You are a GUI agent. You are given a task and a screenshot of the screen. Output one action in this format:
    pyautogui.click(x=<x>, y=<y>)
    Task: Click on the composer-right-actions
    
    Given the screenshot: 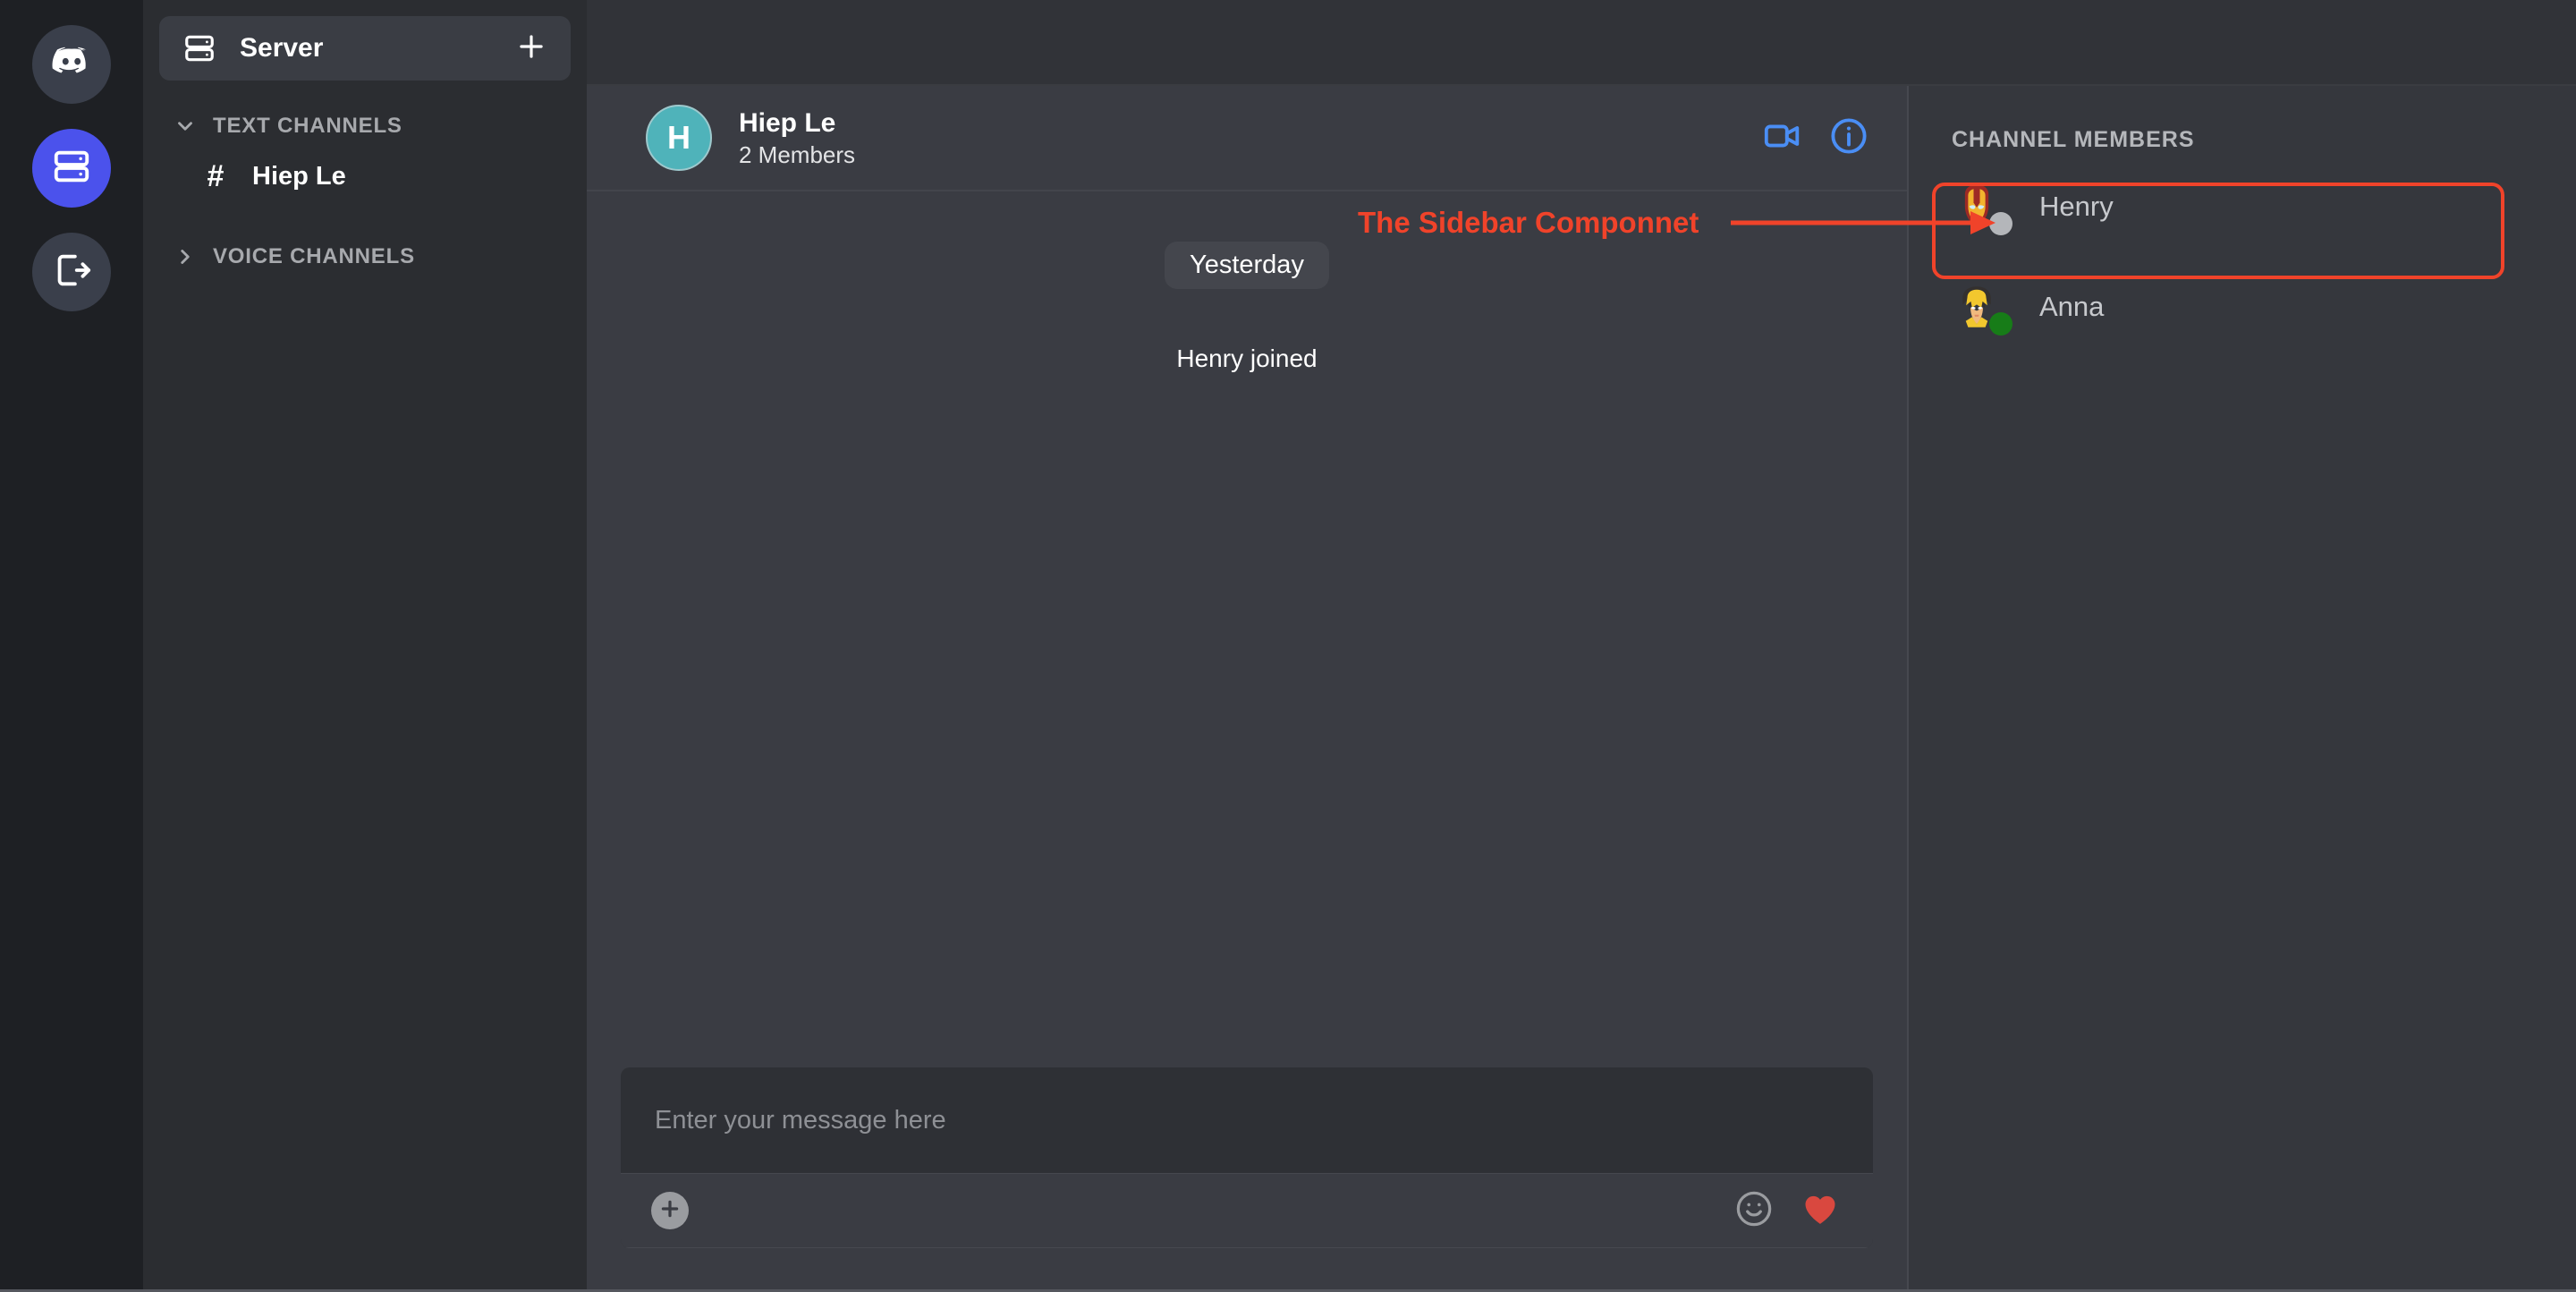 What is the action you would take?
    pyautogui.click(x=1787, y=1211)
    